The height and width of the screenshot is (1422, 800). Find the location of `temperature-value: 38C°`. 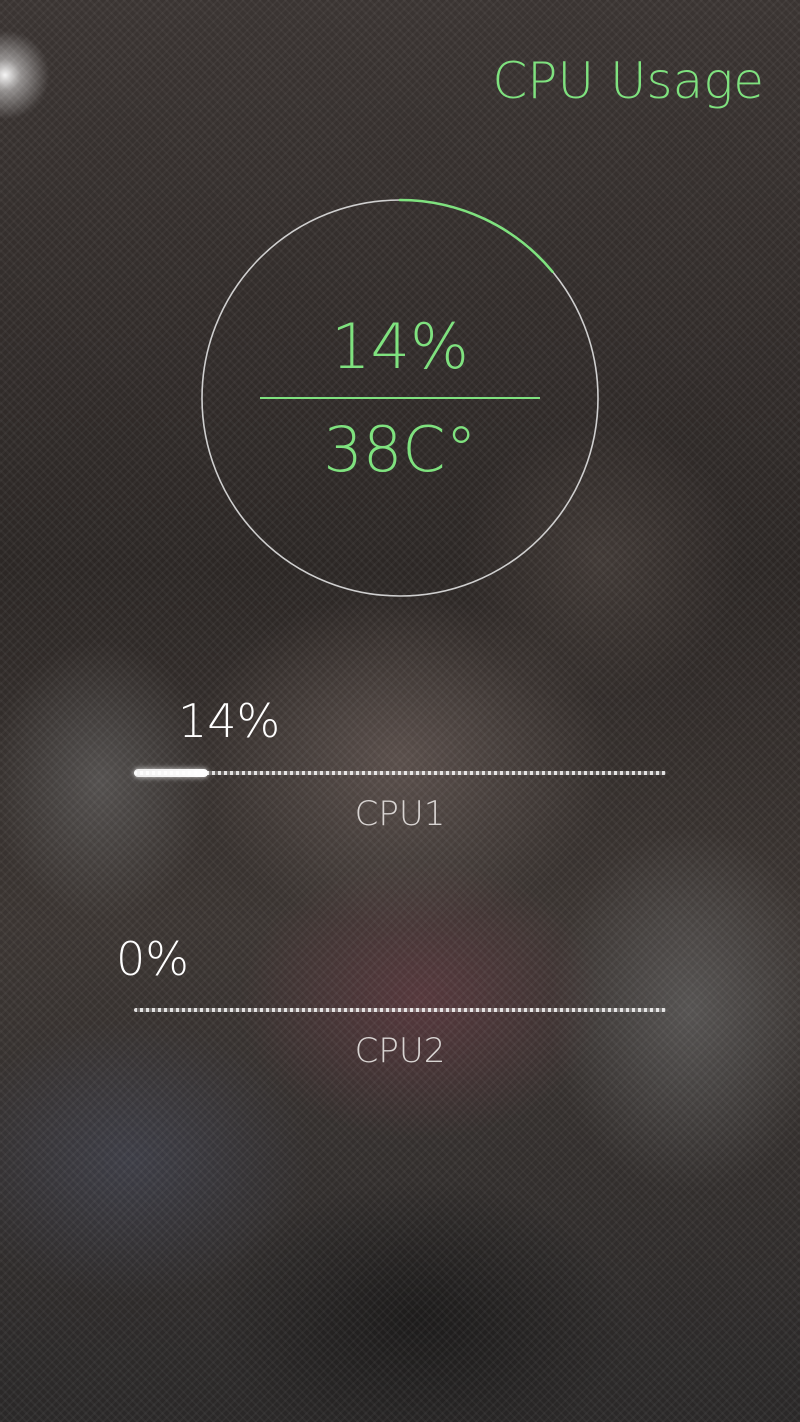

temperature-value: 38C° is located at coordinates (400, 449).